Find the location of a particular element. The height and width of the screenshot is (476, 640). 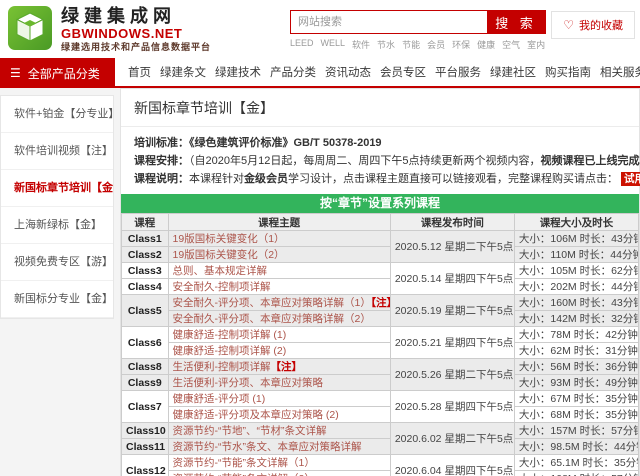

table-row: 安全耐久-评分项、本章应对策略详解（2） 大小：142M 时长：32分钟 is located at coordinates (381, 318).